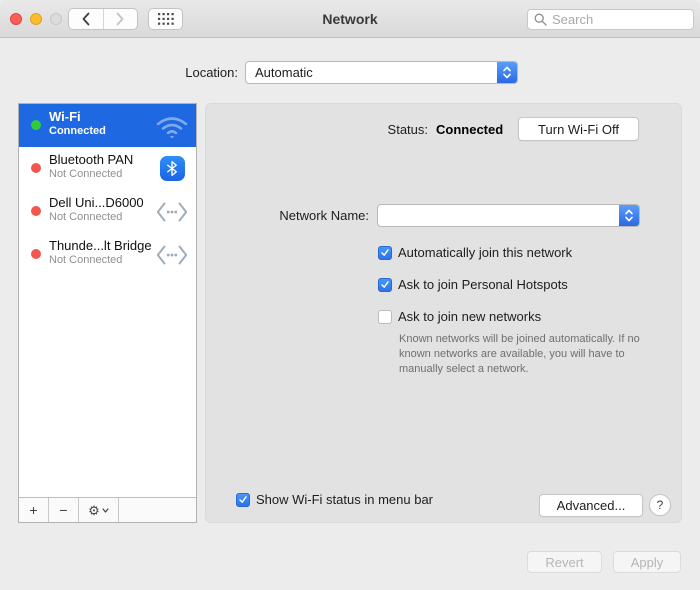  I want to click on checkbox-label: Ask to join new networks, so click(470, 316).